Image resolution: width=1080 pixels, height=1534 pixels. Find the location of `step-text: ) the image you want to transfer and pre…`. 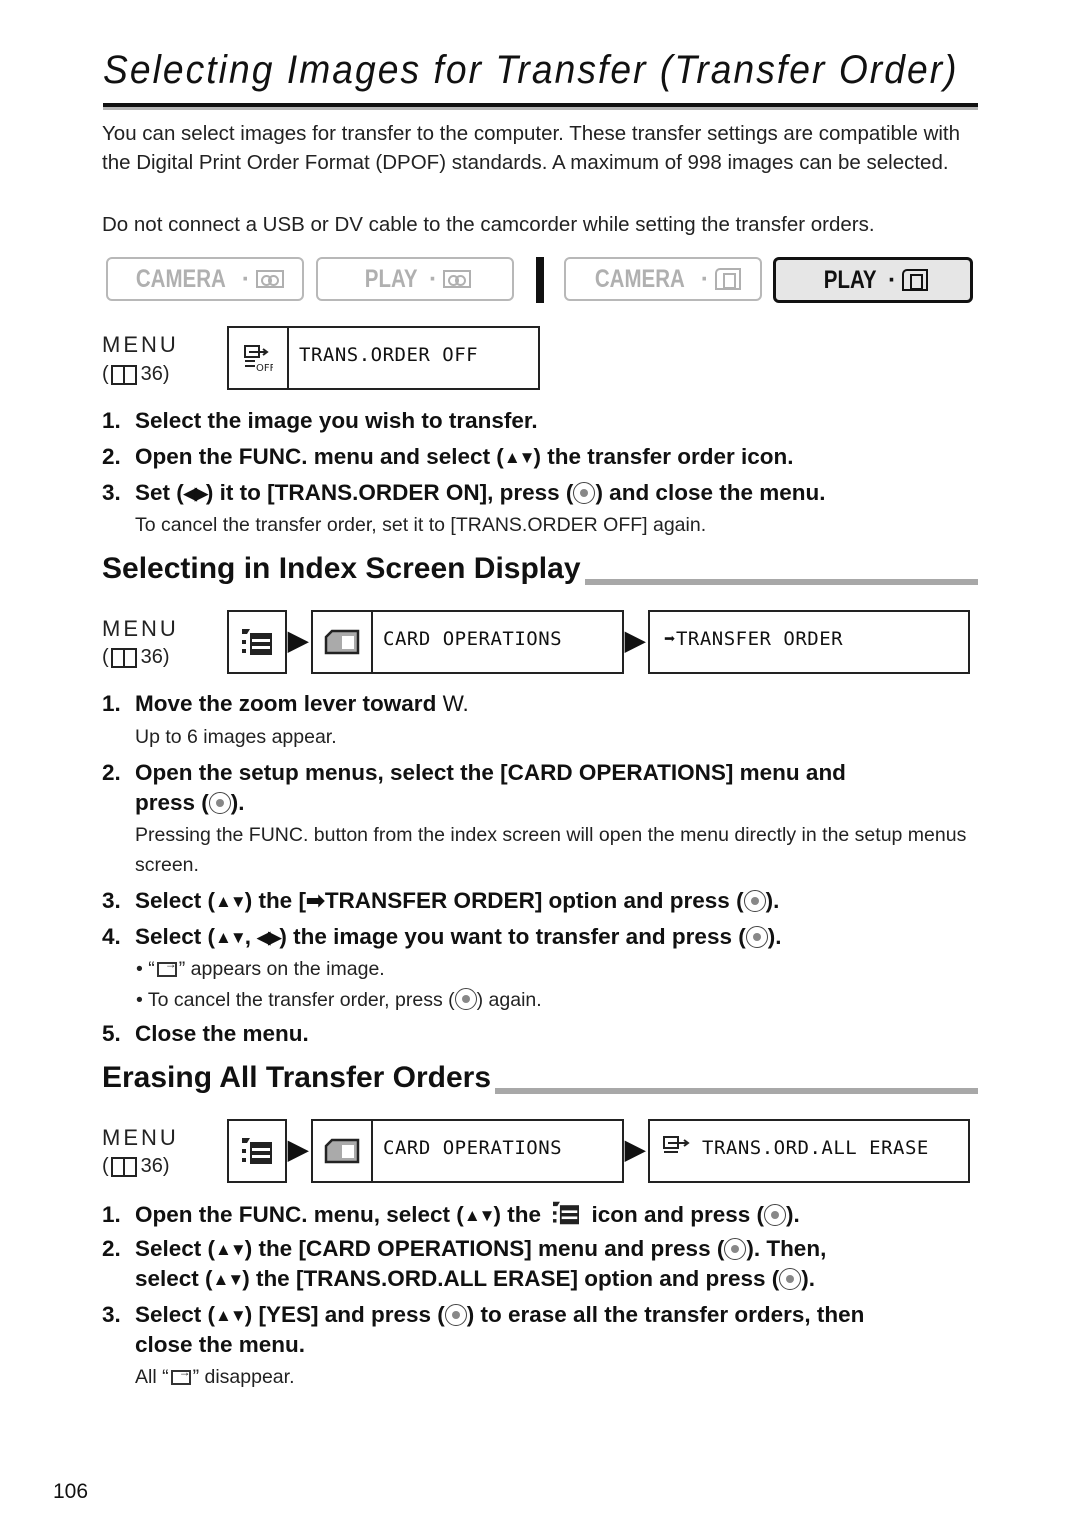

step-text: ) the image you want to transfer and pre… is located at coordinates (512, 936).